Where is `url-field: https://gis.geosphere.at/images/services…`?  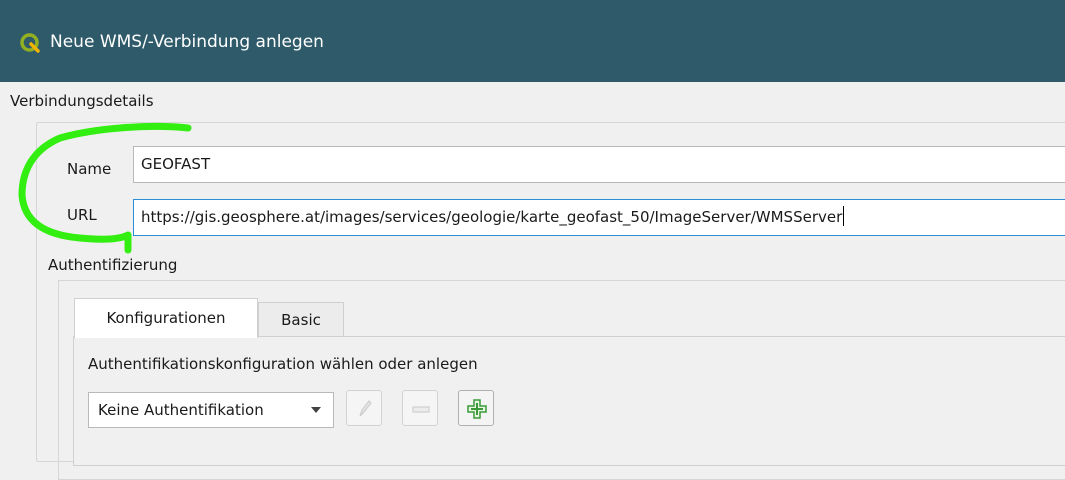
url-field: https://gis.geosphere.at/images/services… is located at coordinates (599, 217).